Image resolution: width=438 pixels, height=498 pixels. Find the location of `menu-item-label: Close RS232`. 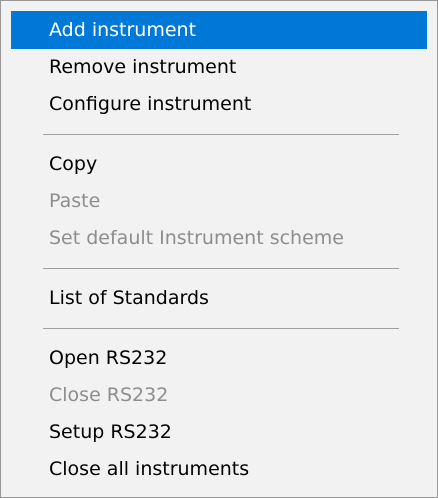

menu-item-label: Close RS232 is located at coordinates (109, 395).